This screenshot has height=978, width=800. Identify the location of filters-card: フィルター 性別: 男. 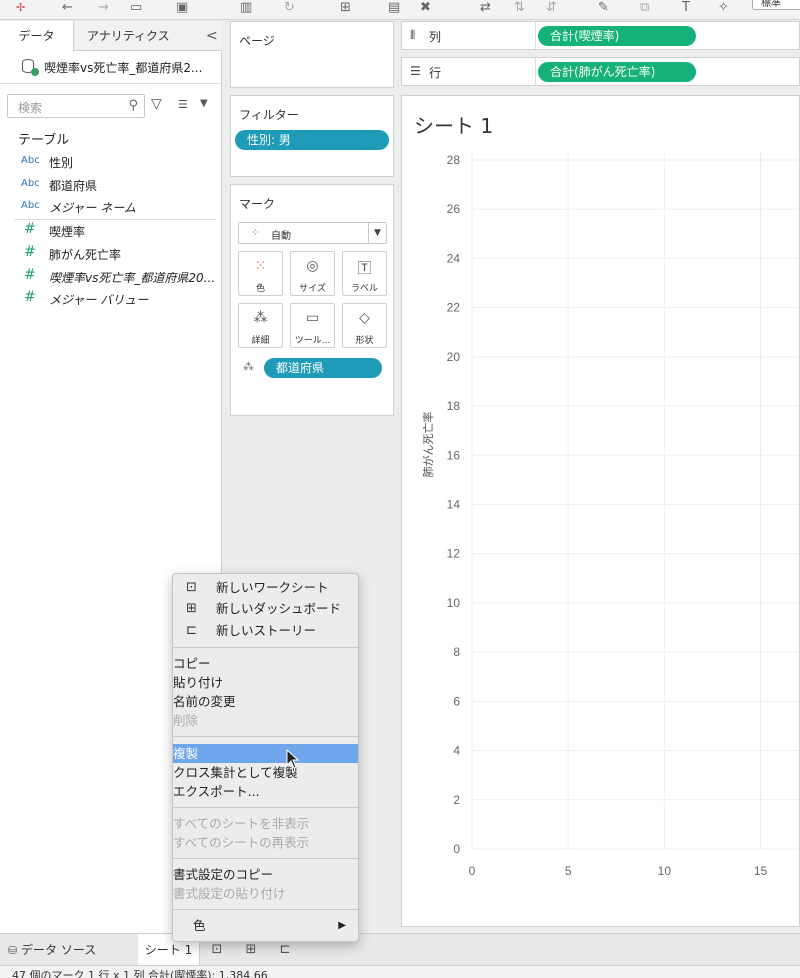
(312, 136).